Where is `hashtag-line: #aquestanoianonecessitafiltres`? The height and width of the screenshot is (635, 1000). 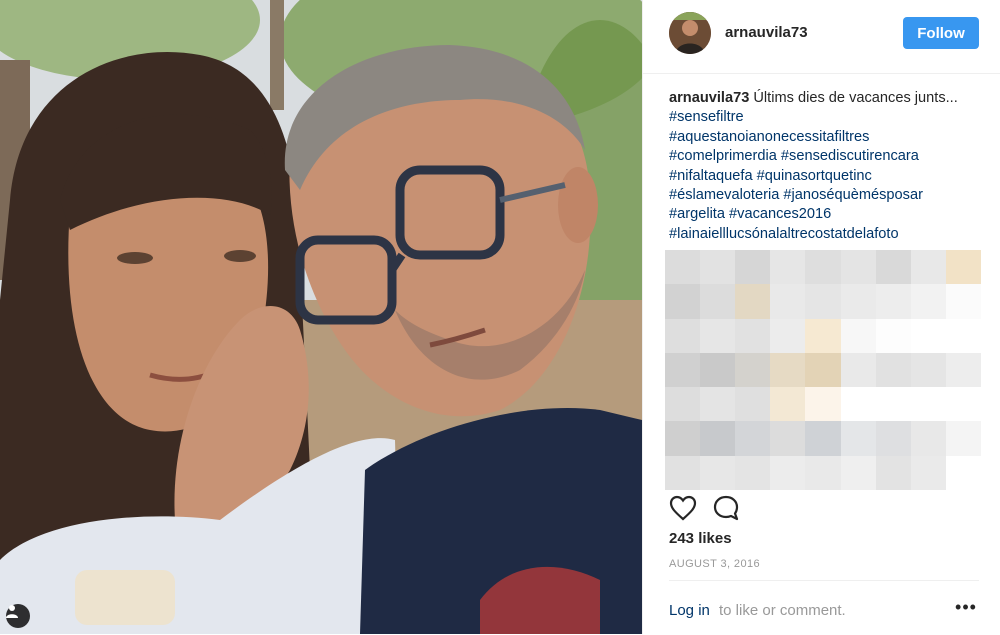
hashtag-line: #aquestanoianonecessitafiltres is located at coordinates (819, 137).